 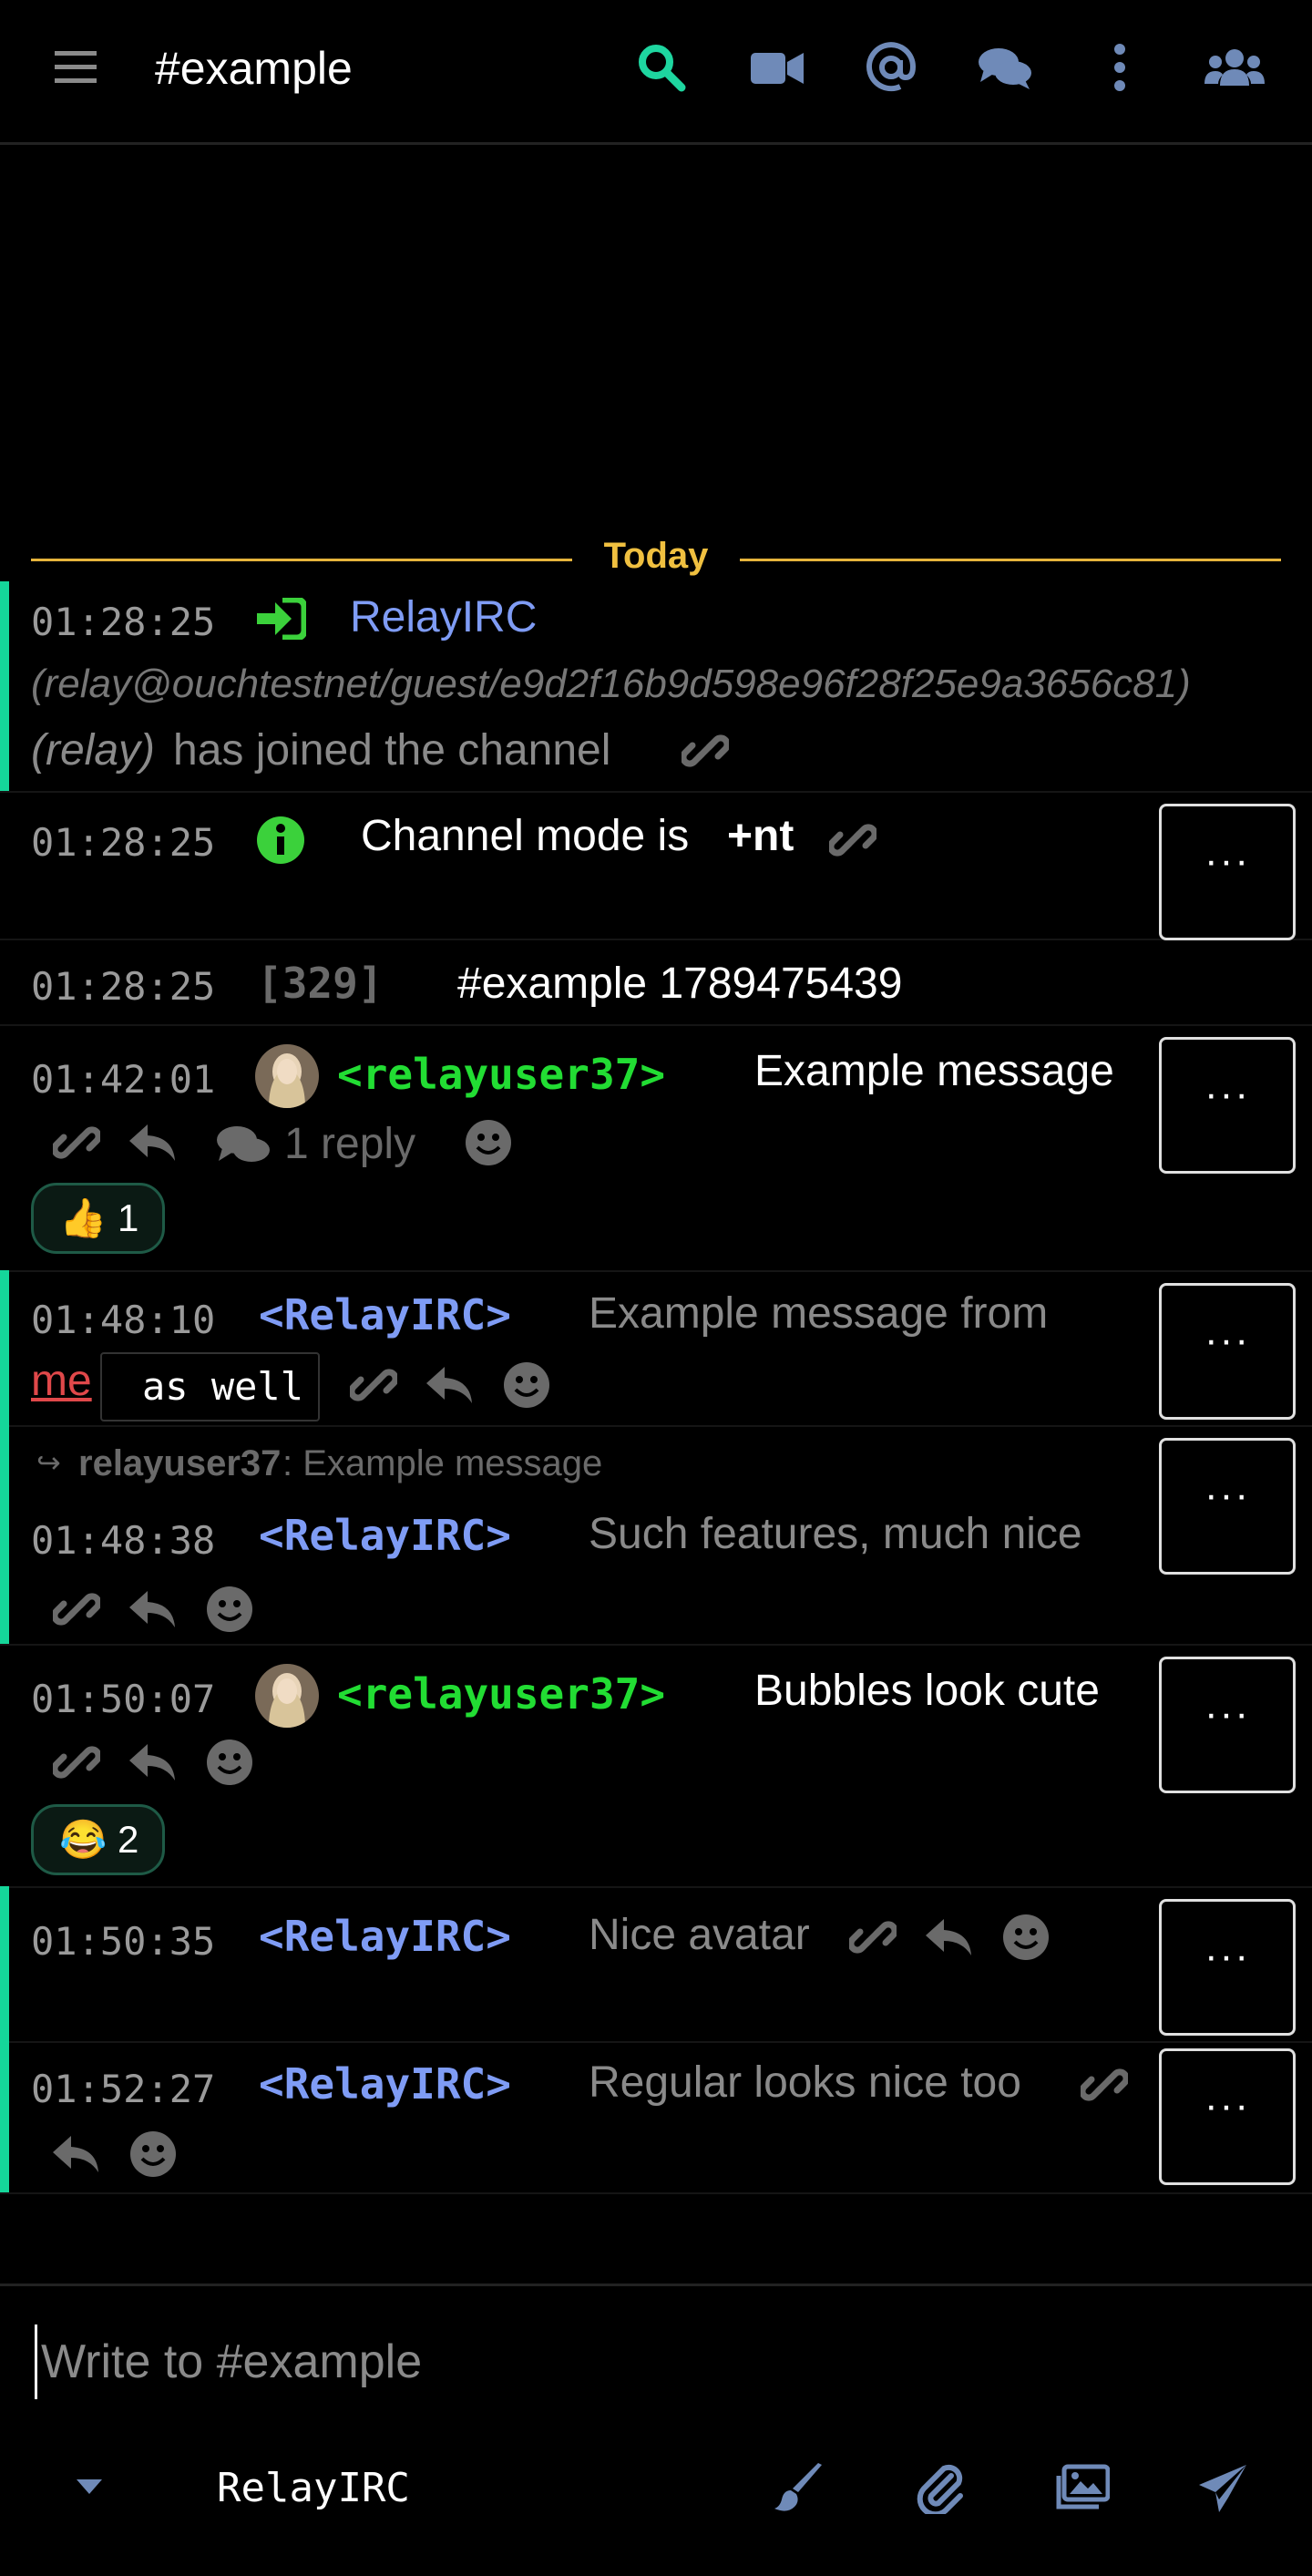 I want to click on mode-value: +nt, so click(x=760, y=836).